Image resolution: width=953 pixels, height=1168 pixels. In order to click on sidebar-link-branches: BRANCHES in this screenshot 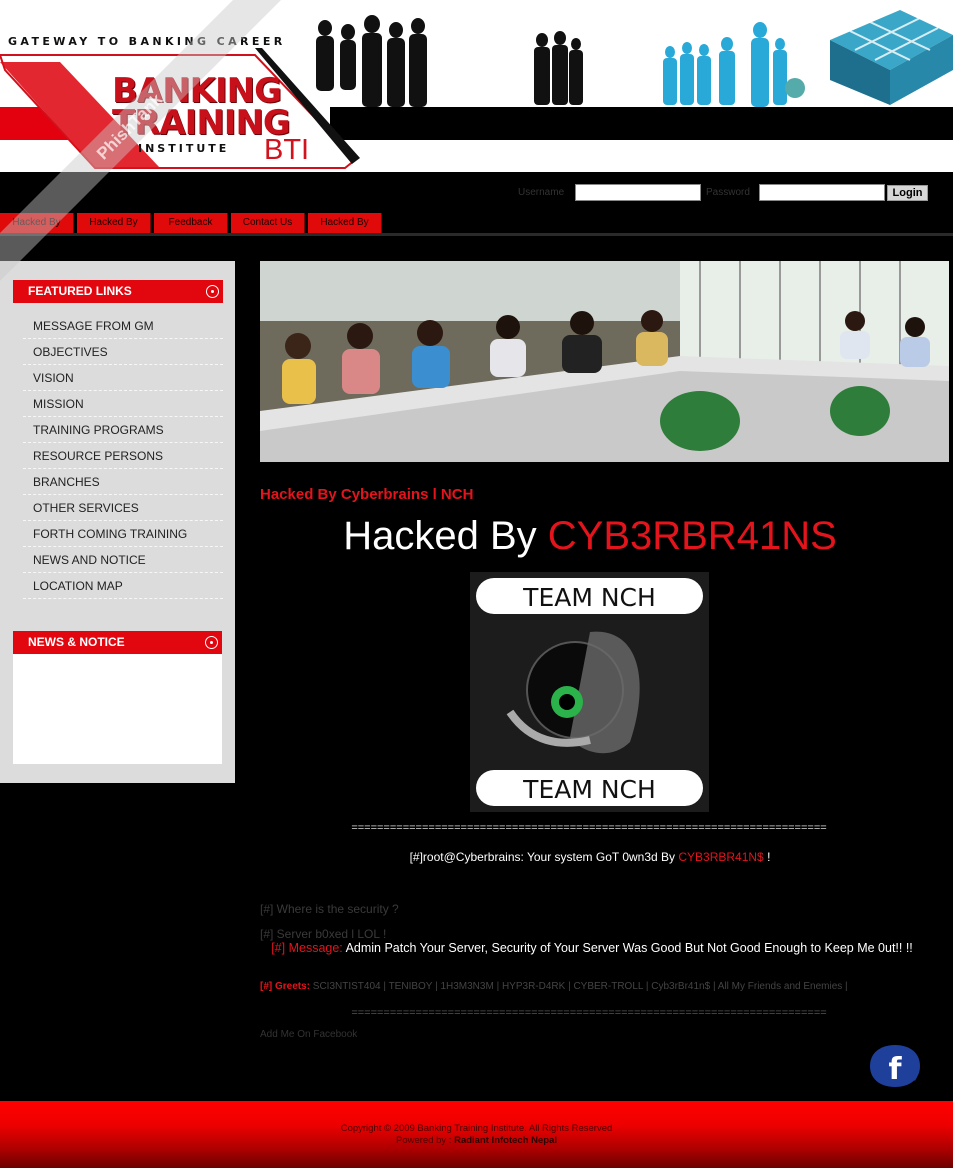, I will do `click(123, 482)`.